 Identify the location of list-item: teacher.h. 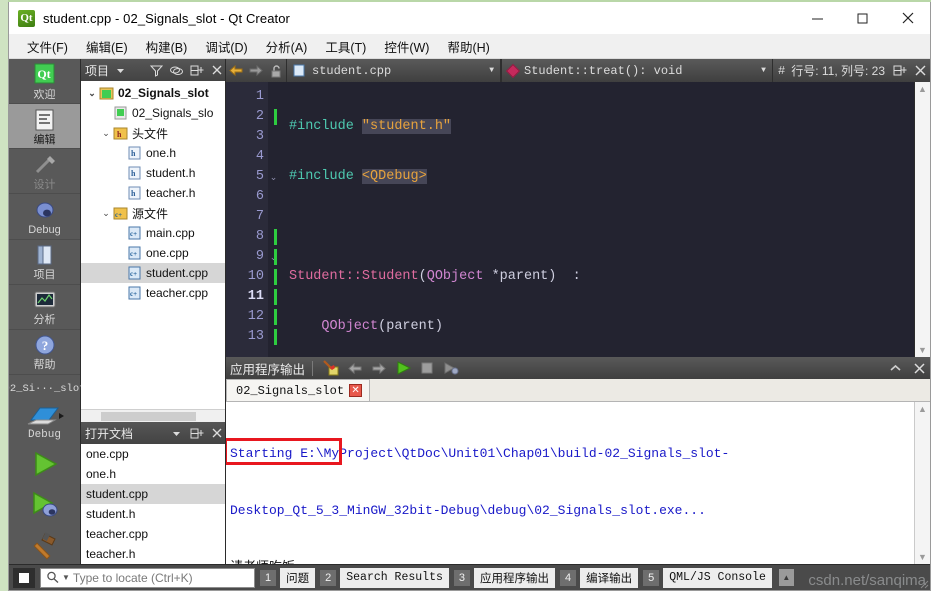
(153, 554).